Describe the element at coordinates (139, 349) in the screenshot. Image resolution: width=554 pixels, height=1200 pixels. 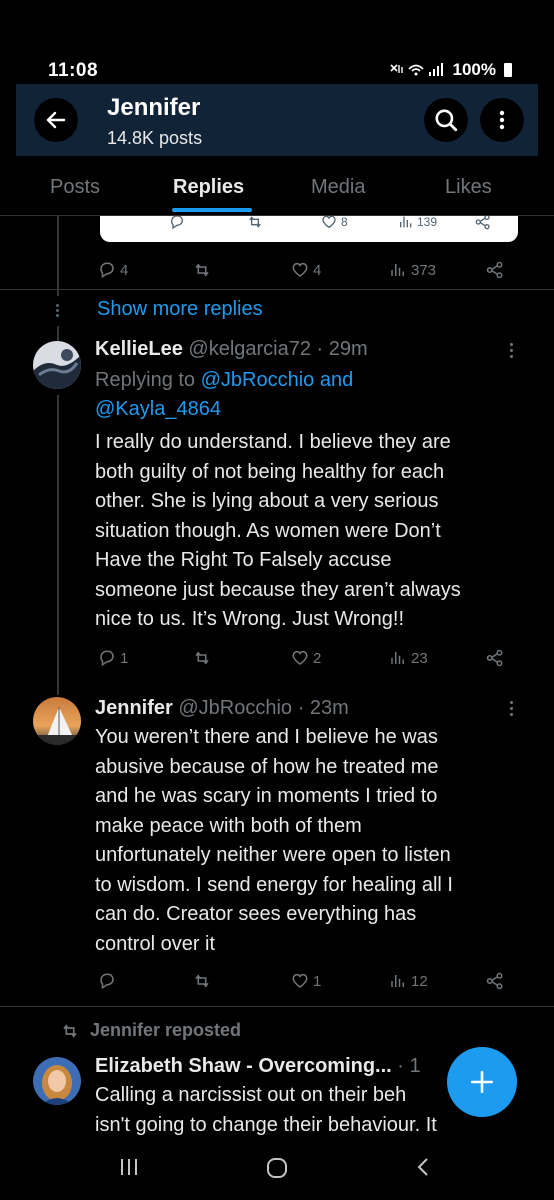
I see `tweet1-name: KellieLee` at that location.